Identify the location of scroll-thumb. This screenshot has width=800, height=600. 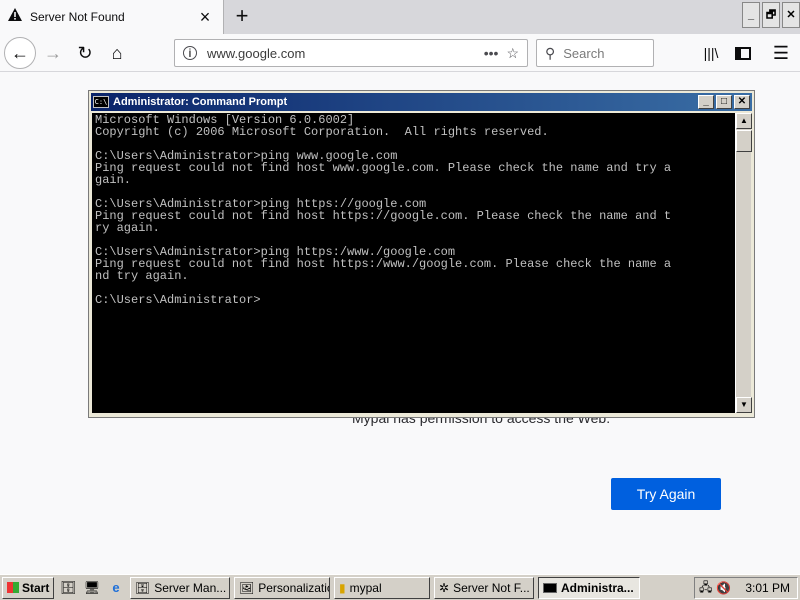
(744, 141).